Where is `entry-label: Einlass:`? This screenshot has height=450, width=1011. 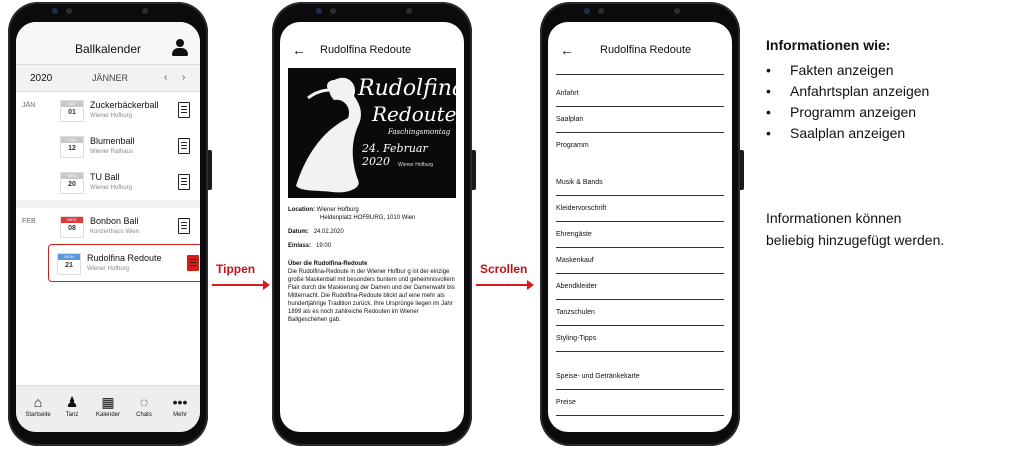
entry-label: Einlass: is located at coordinates (300, 246).